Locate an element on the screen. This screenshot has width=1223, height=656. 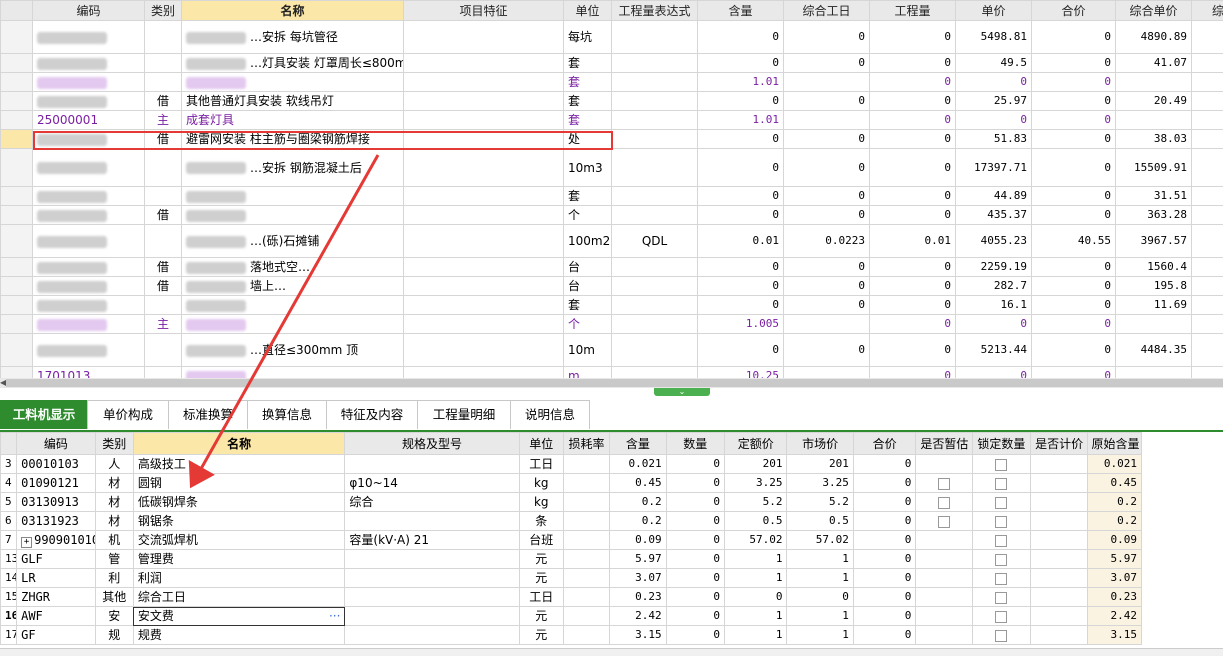
name-cell: …(砾)石摊铺 is located at coordinates (293, 241).